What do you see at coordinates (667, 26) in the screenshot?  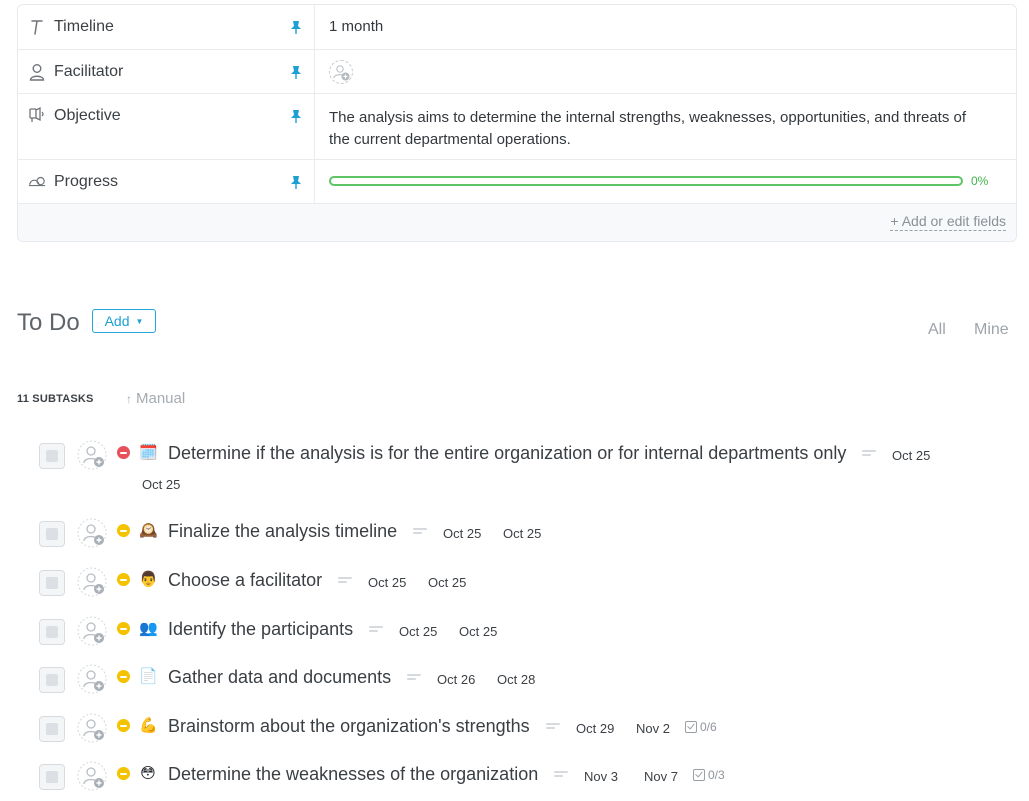 I see `field-value-timeline: 1 month` at bounding box center [667, 26].